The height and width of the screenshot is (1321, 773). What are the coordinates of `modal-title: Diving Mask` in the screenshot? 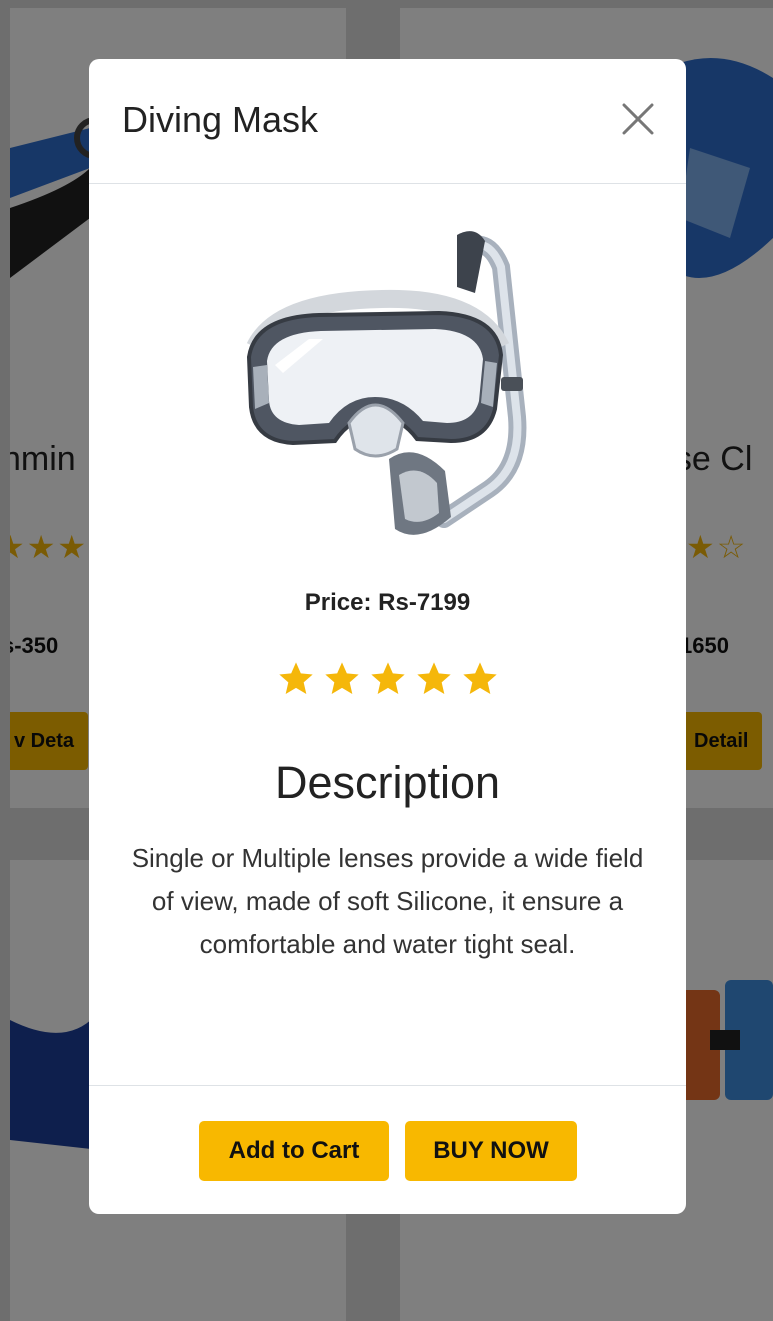 It's located at (220, 119).